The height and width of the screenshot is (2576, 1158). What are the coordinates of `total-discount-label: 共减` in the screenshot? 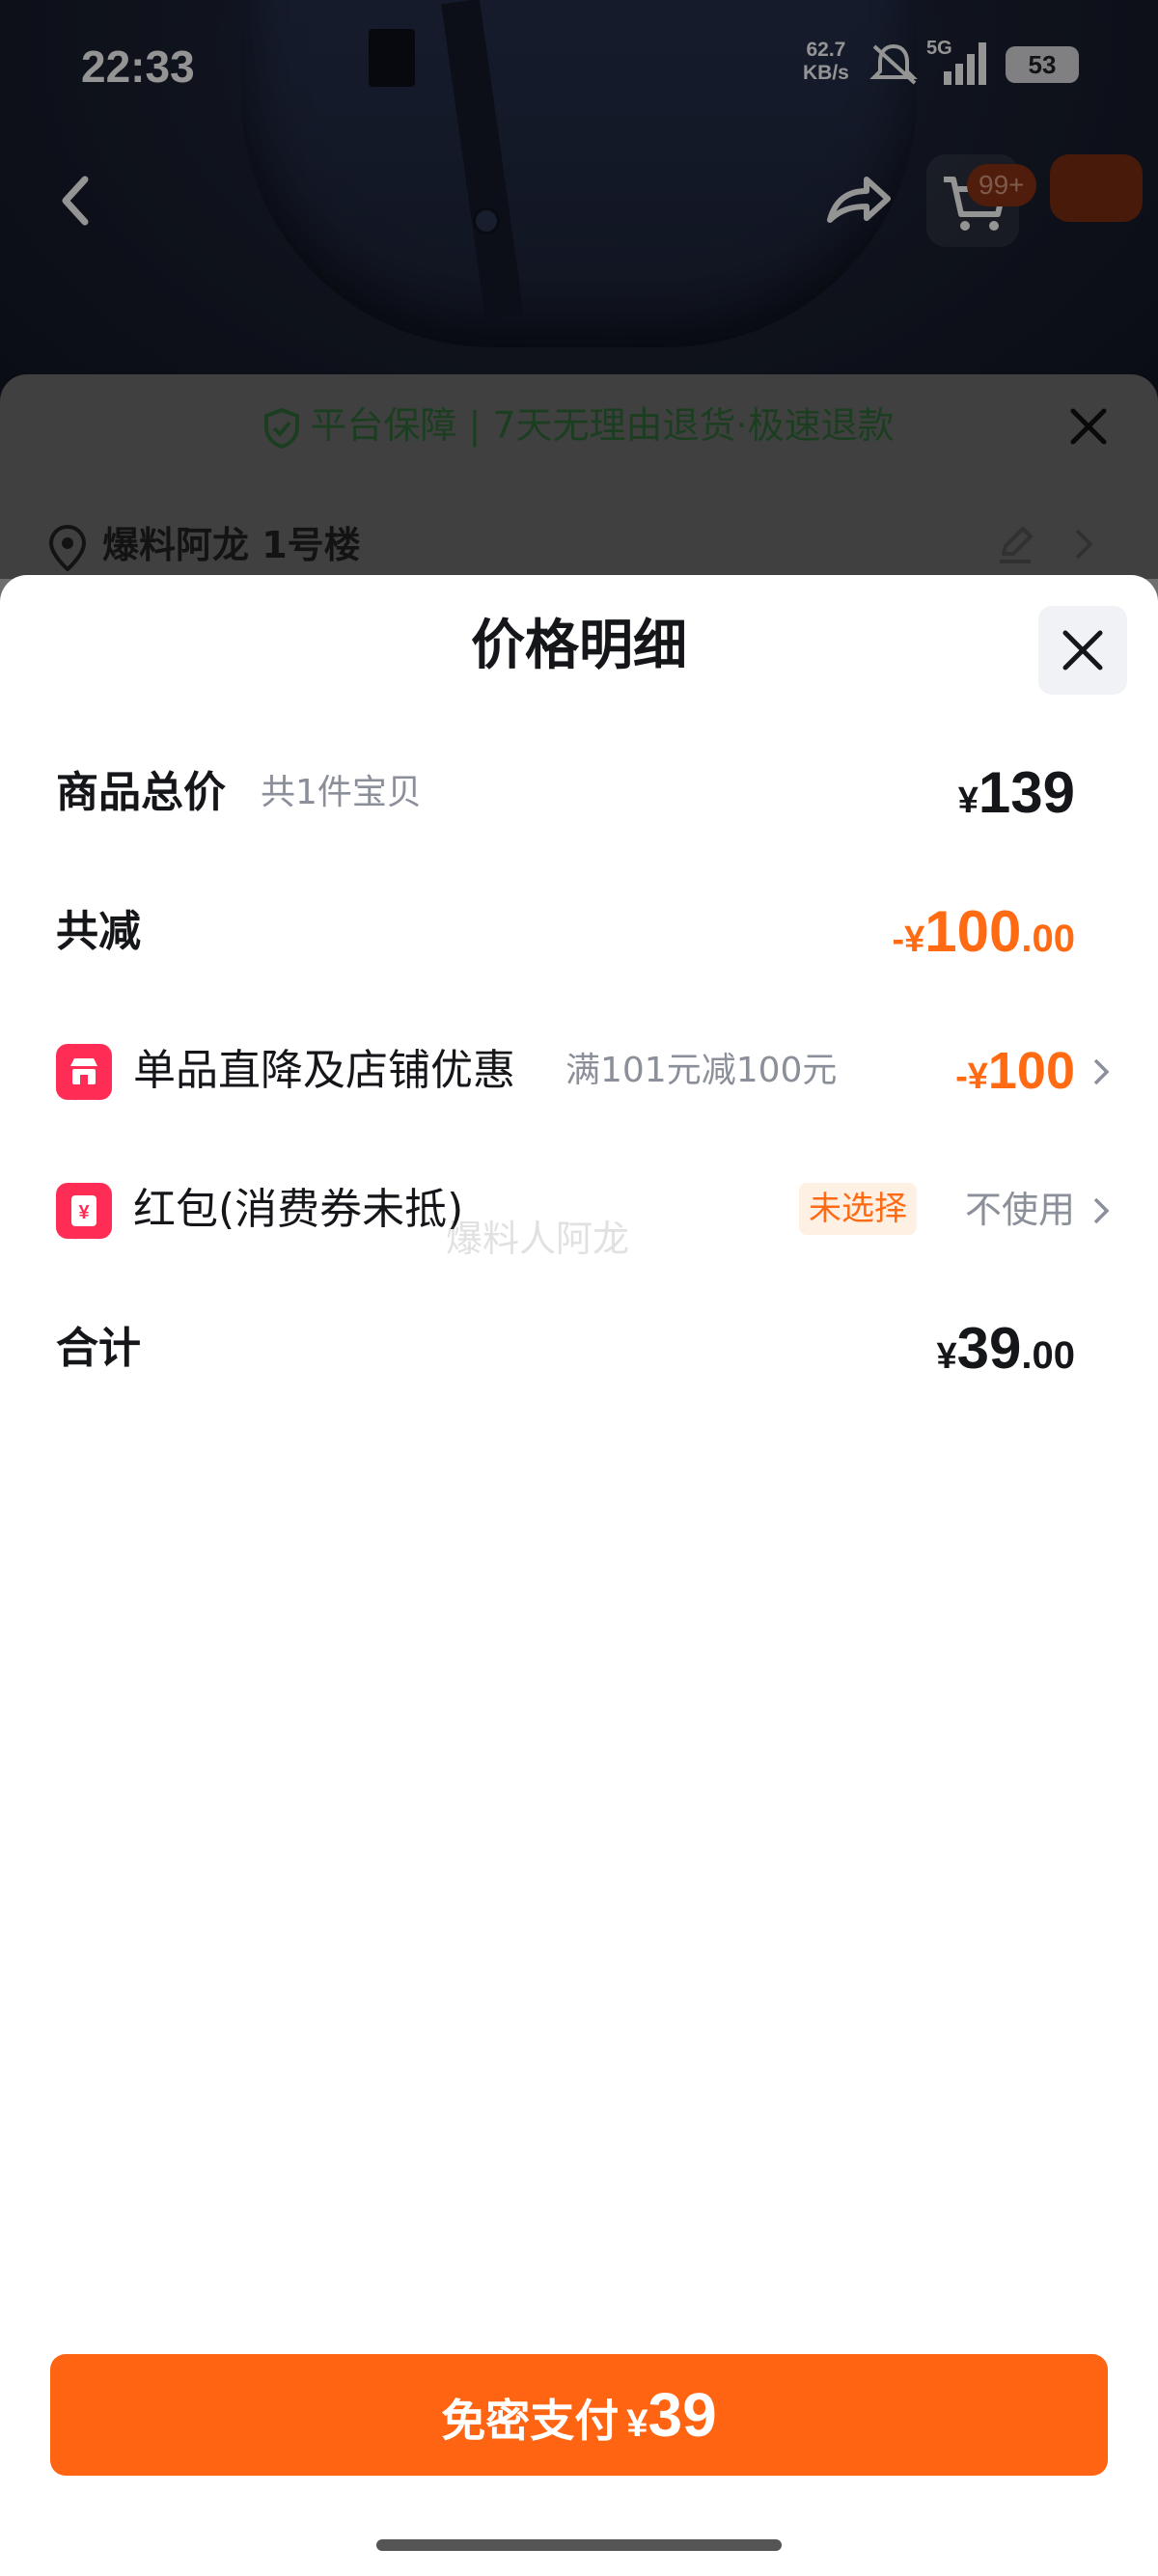 It's located at (98, 932).